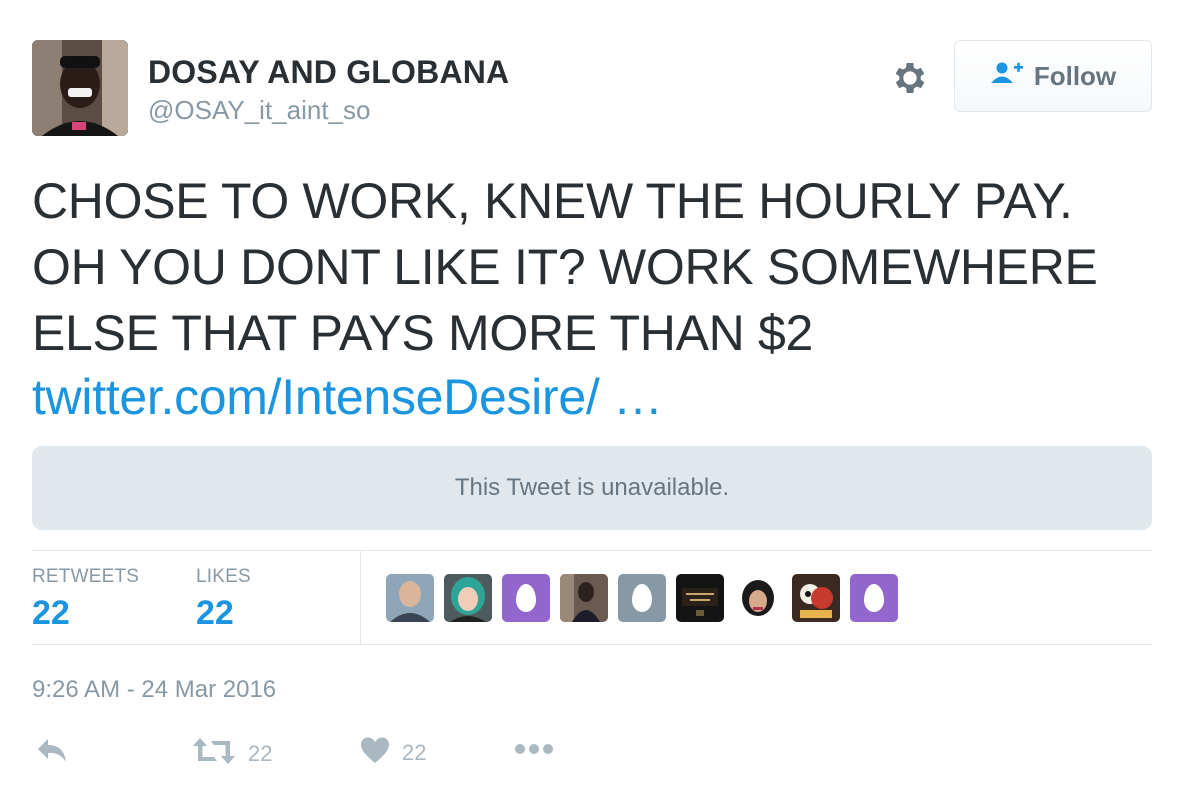  What do you see at coordinates (393, 752) in the screenshot?
I see `like-button: 22` at bounding box center [393, 752].